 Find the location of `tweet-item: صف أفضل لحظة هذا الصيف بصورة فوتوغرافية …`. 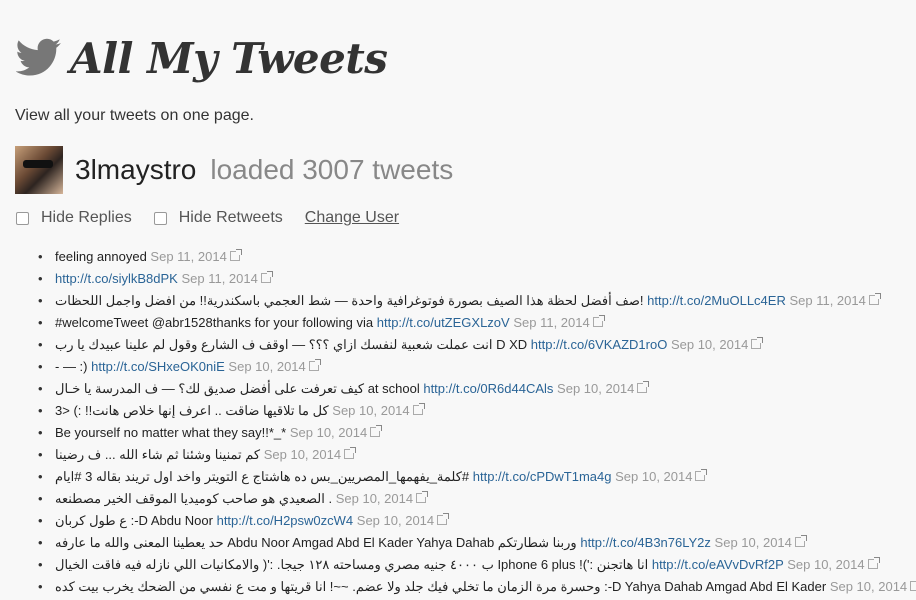

tweet-item: صف أفضل لحظة هذا الصيف بصورة فوتوغرافية … is located at coordinates (477, 301).